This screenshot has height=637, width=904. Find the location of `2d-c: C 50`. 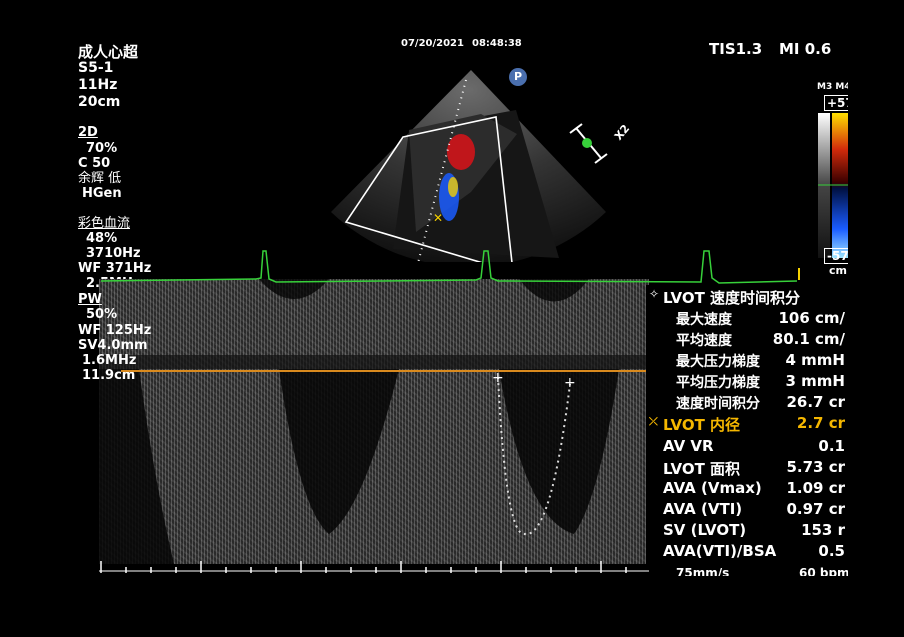

2d-c: C 50 is located at coordinates (94, 163).